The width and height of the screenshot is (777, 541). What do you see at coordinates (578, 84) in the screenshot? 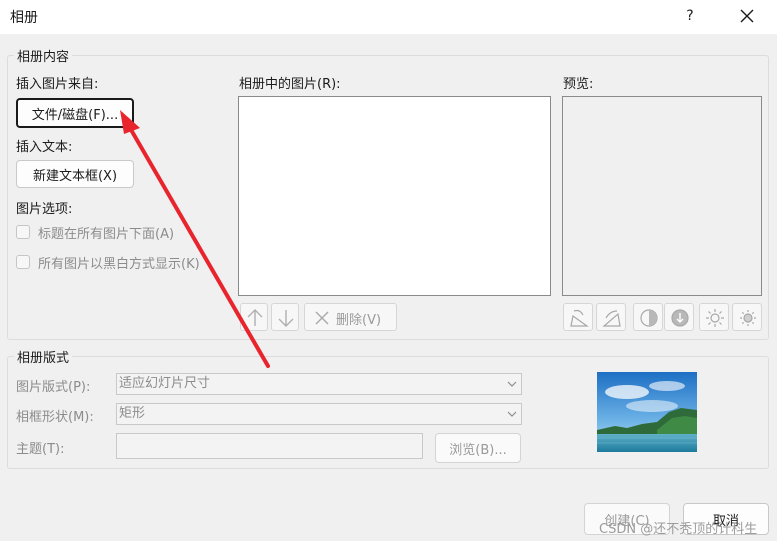
I see `preview-label: 预览:` at bounding box center [578, 84].